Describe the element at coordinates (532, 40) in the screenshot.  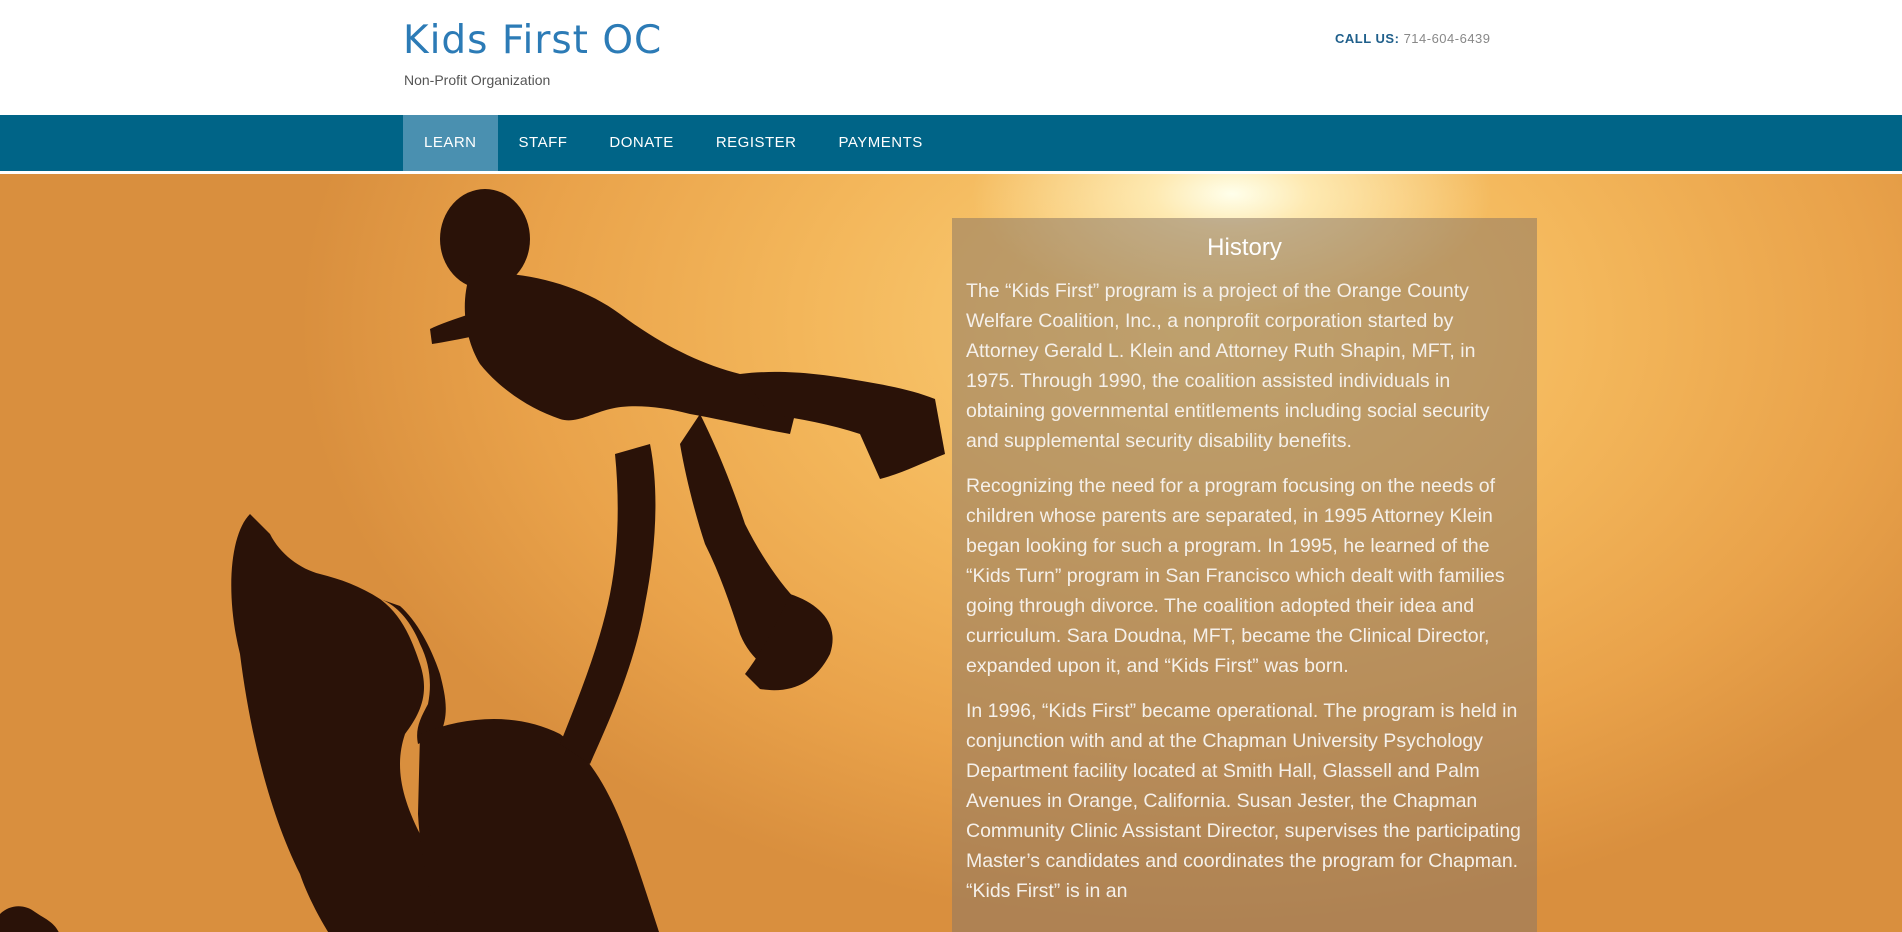
I see `site-title: Kids First OC` at that location.